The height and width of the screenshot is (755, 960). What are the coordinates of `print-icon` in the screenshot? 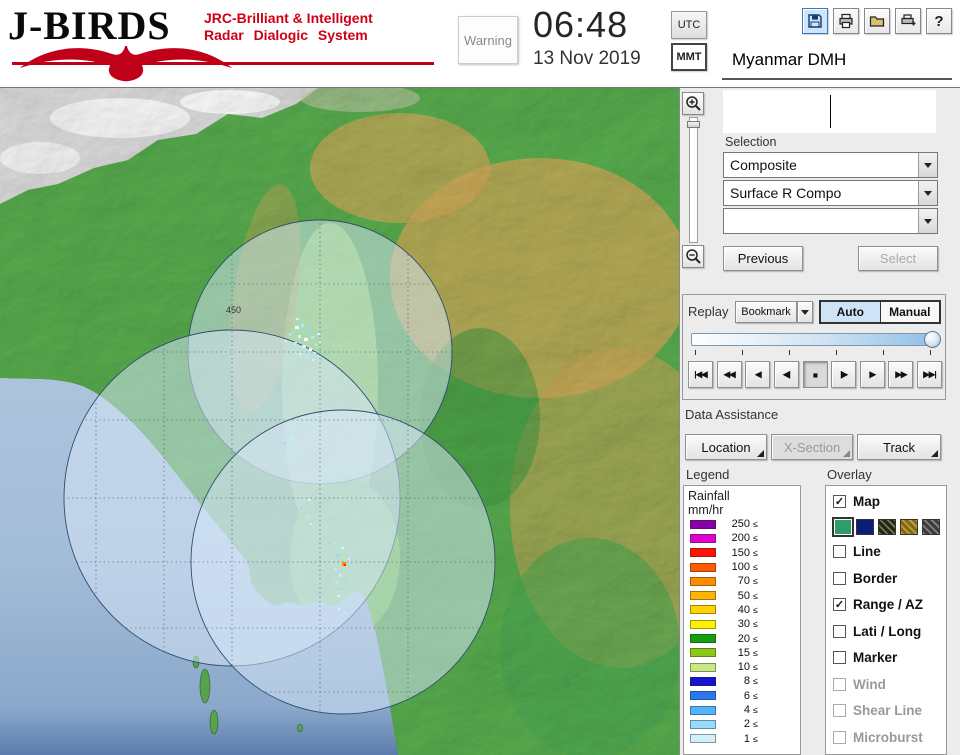 It's located at (846, 21).